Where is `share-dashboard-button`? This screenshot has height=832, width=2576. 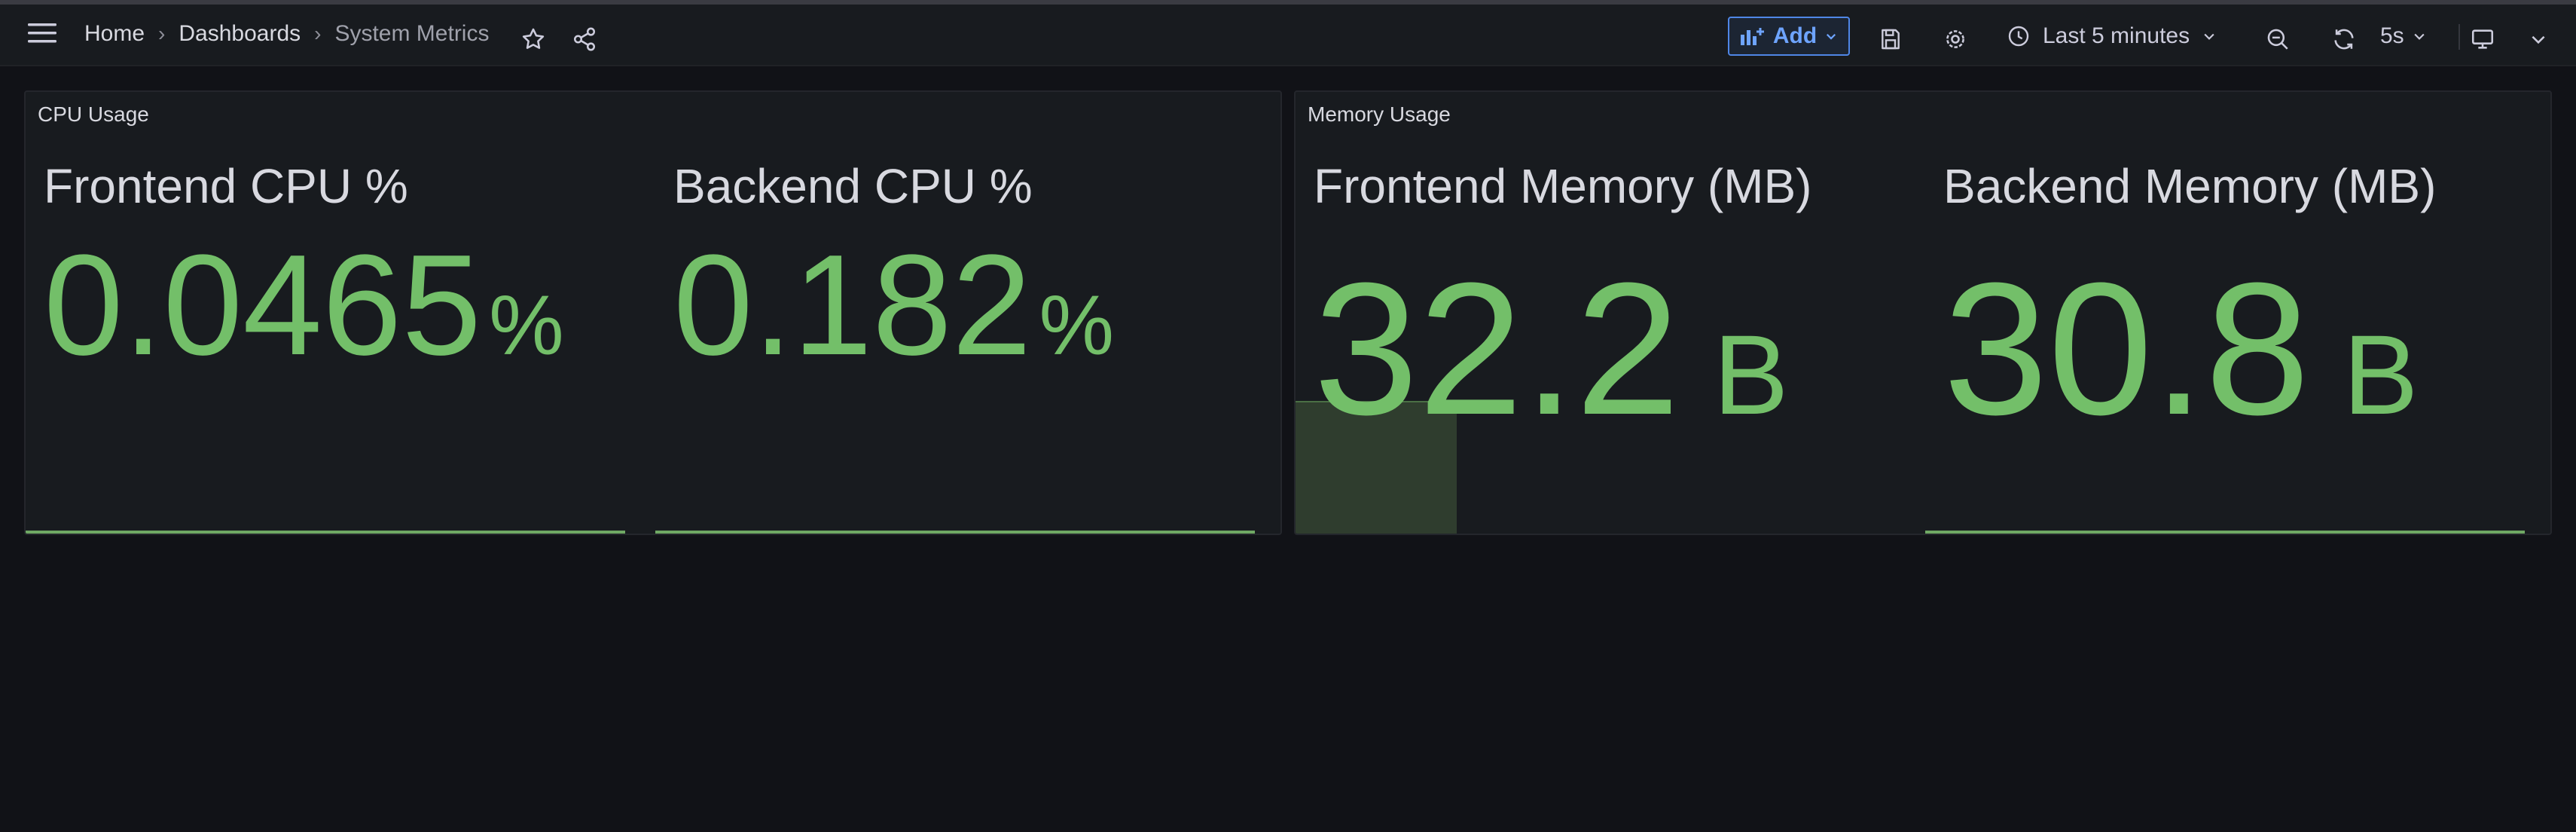
share-dashboard-button is located at coordinates (585, 39).